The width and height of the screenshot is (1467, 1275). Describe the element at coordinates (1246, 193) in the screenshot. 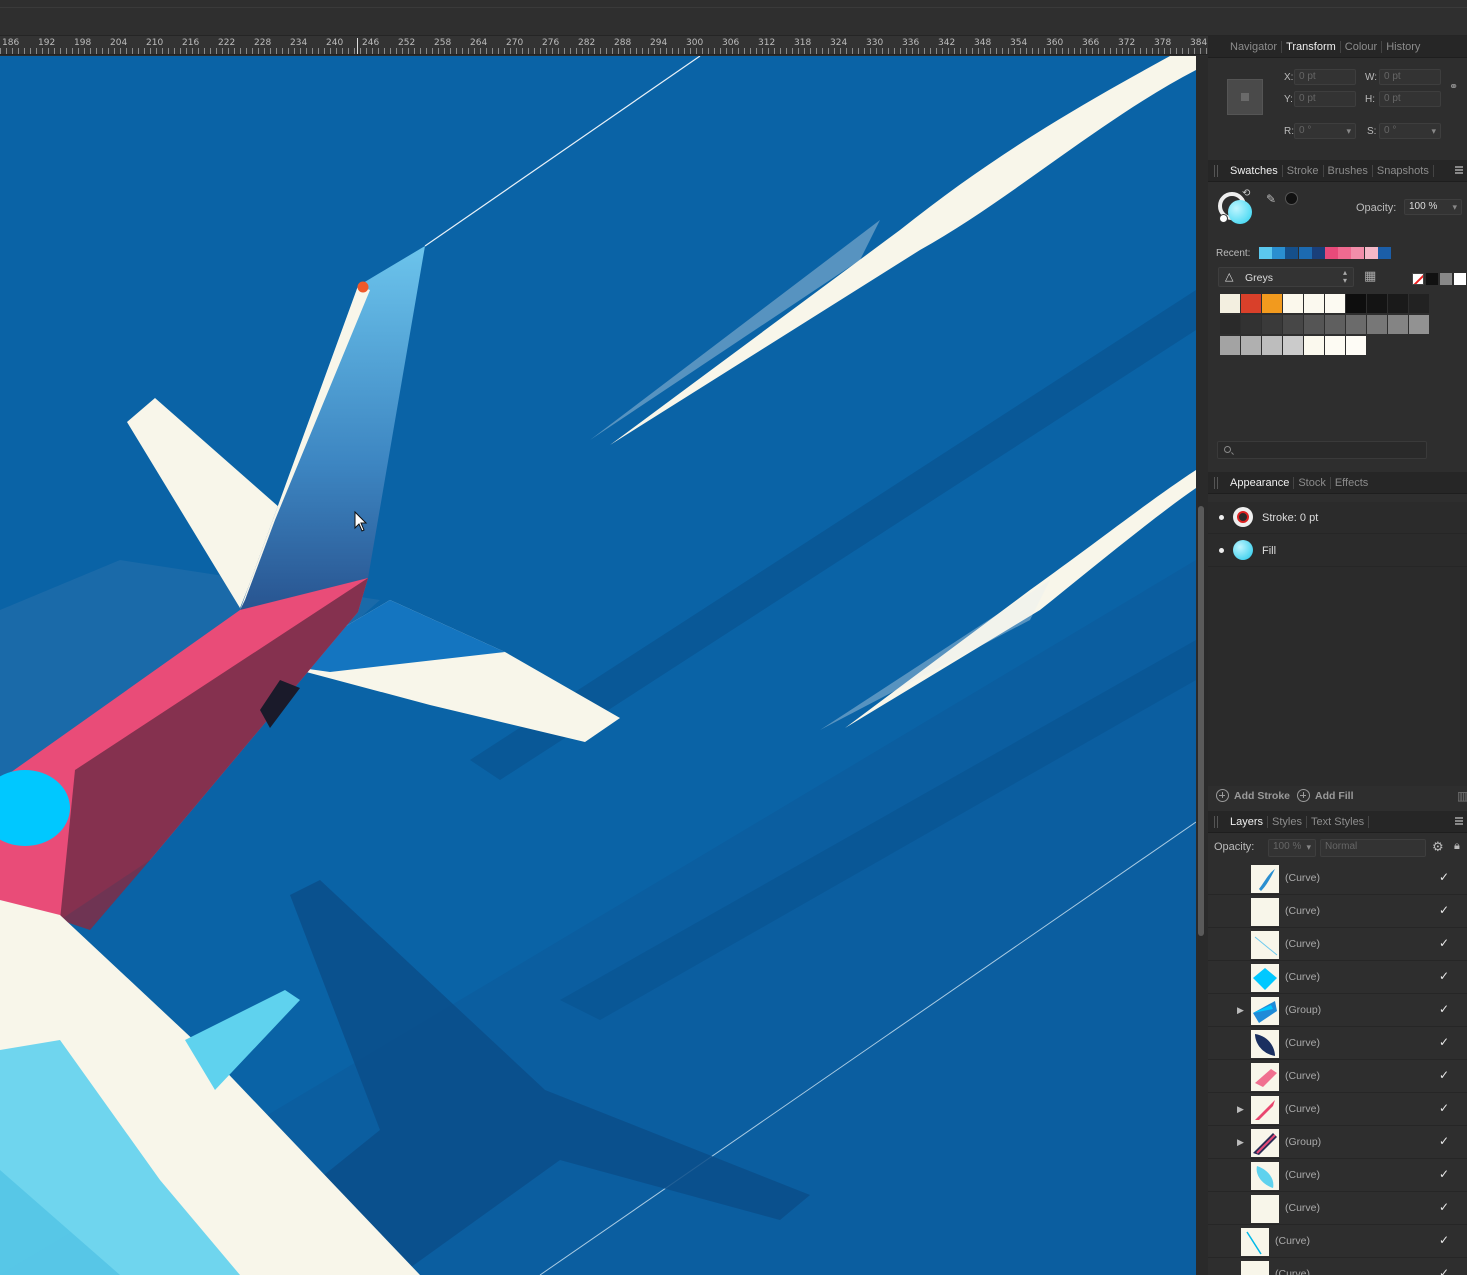

I see `swap-colors-icon: ⟲` at that location.